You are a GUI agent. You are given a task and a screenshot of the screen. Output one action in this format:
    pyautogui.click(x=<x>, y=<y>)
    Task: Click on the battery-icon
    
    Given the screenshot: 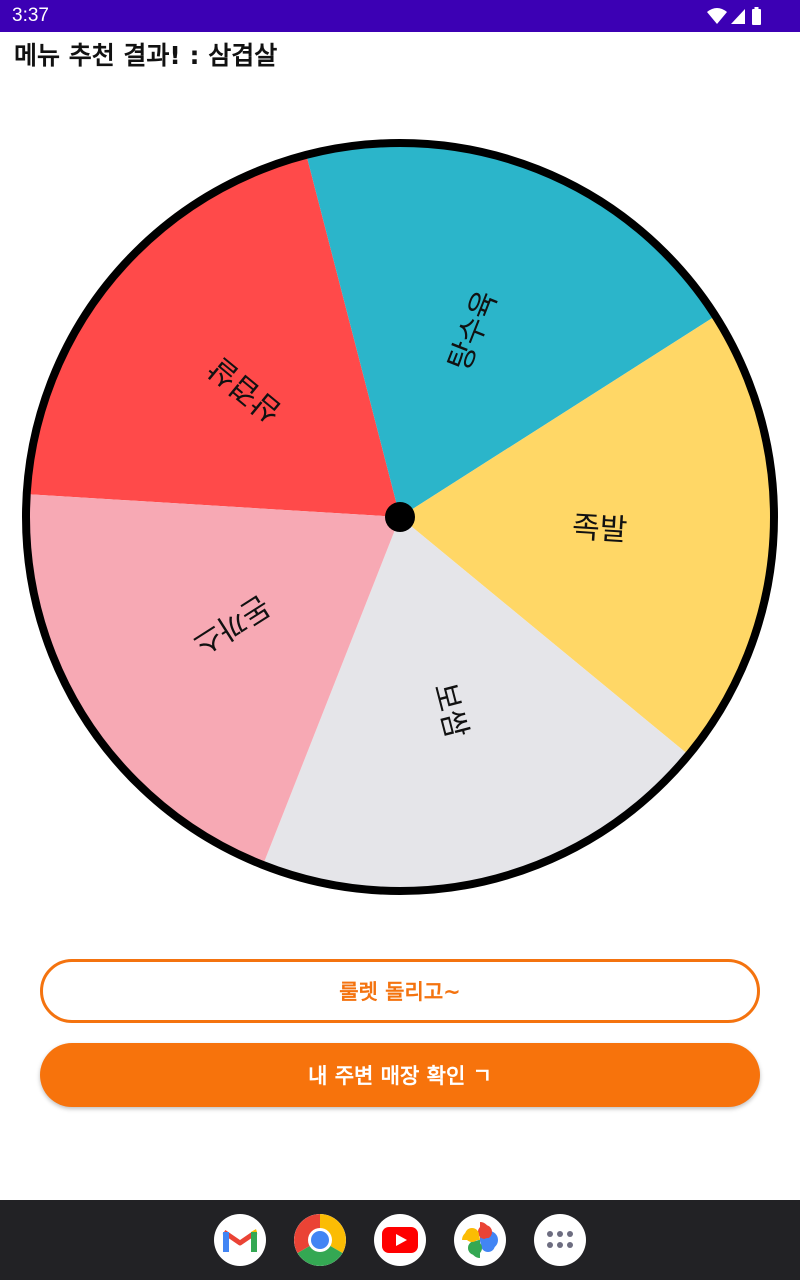 What is the action you would take?
    pyautogui.click(x=756, y=17)
    